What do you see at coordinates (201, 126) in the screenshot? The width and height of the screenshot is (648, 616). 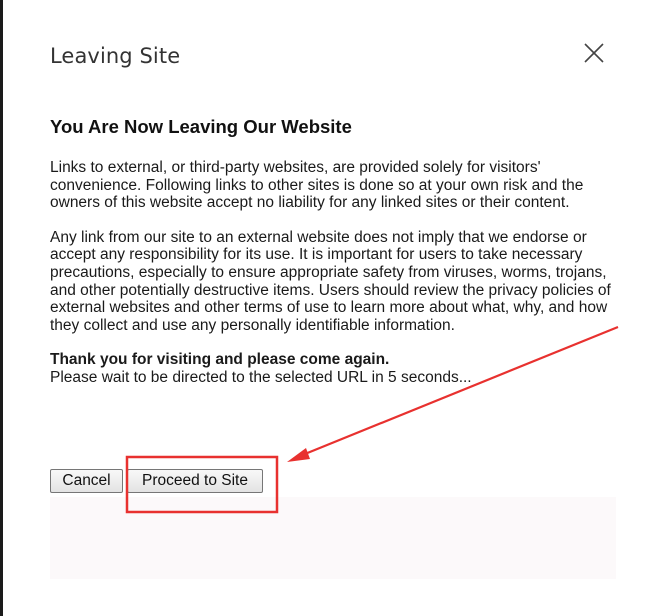 I see `content-heading: You Are Now Leaving Our Website` at bounding box center [201, 126].